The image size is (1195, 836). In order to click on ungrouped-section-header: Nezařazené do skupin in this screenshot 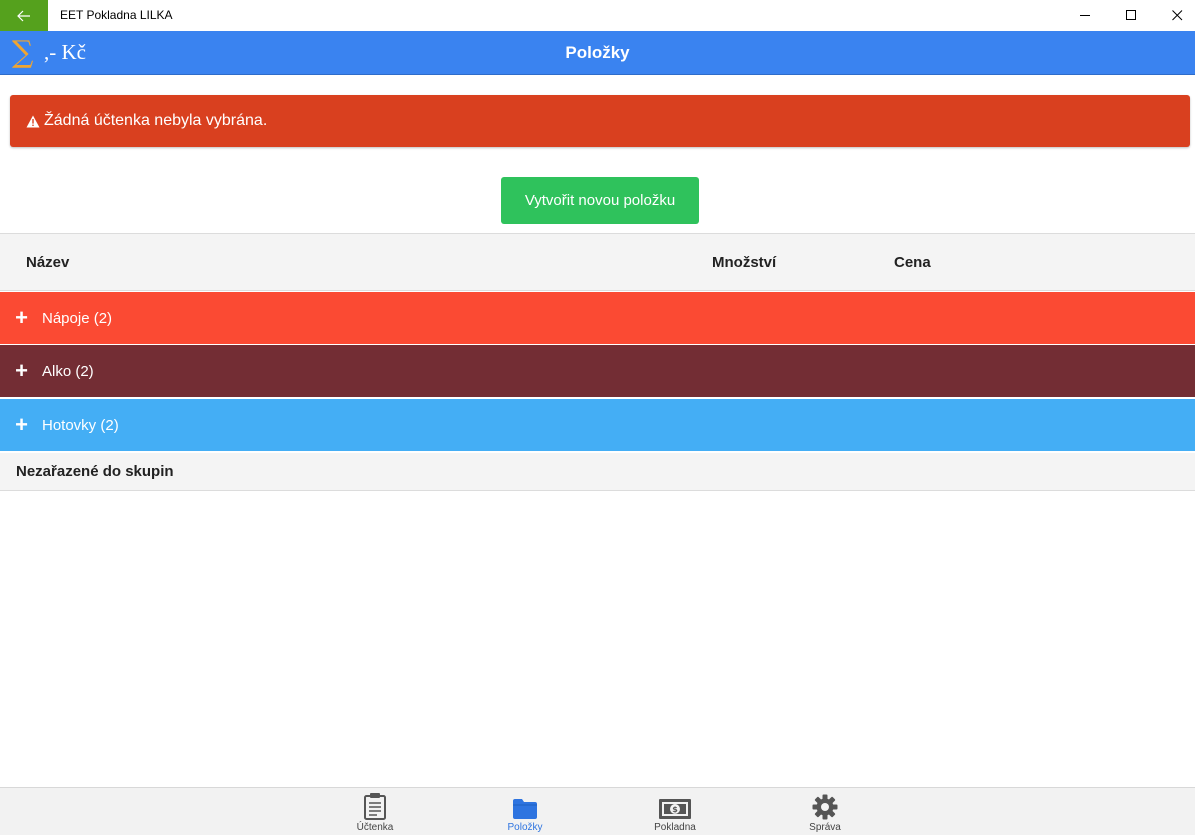, I will do `click(597, 472)`.